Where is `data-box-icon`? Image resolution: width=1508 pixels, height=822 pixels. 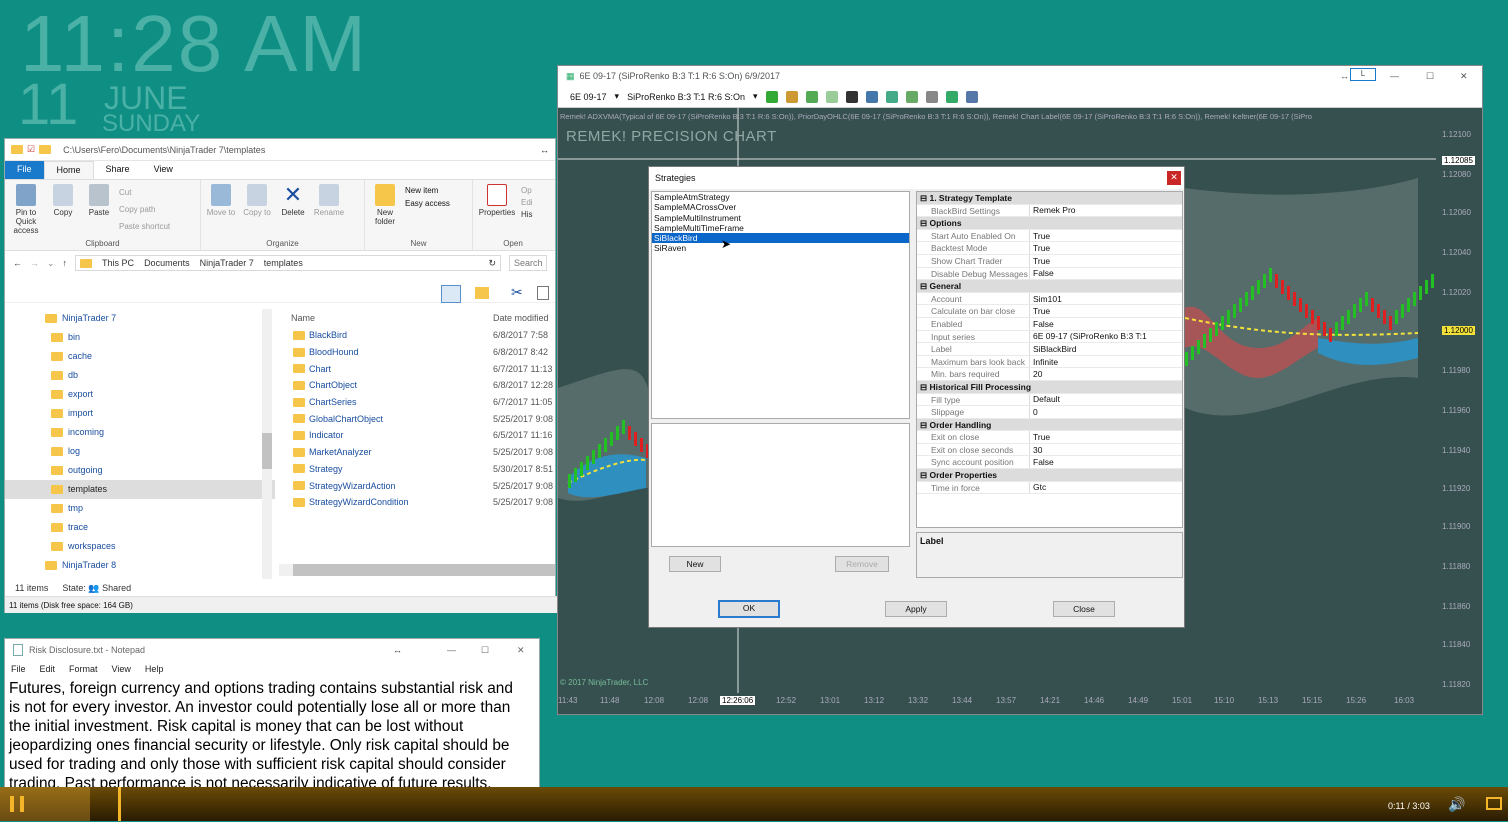 data-box-icon is located at coordinates (951, 96).